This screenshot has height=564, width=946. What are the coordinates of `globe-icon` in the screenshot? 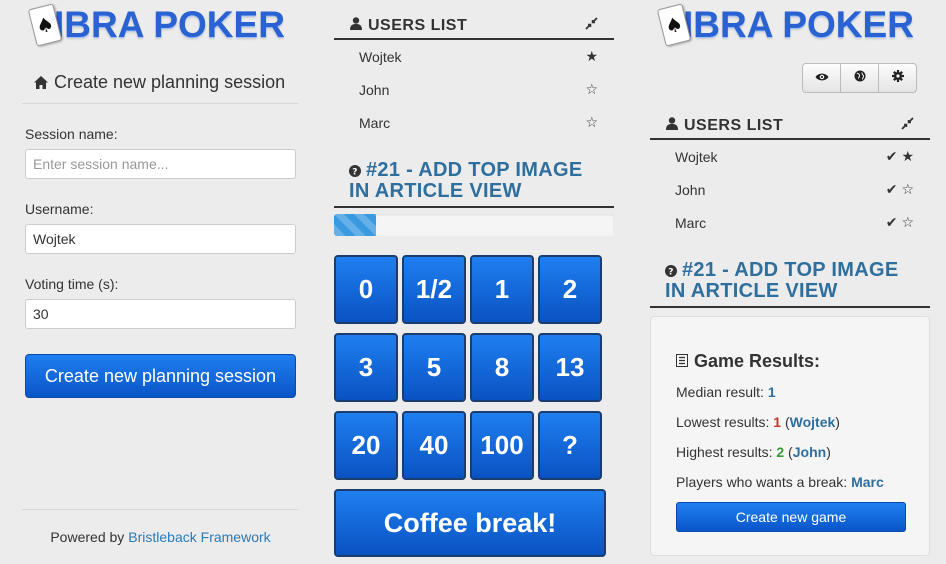 It's located at (860, 78).